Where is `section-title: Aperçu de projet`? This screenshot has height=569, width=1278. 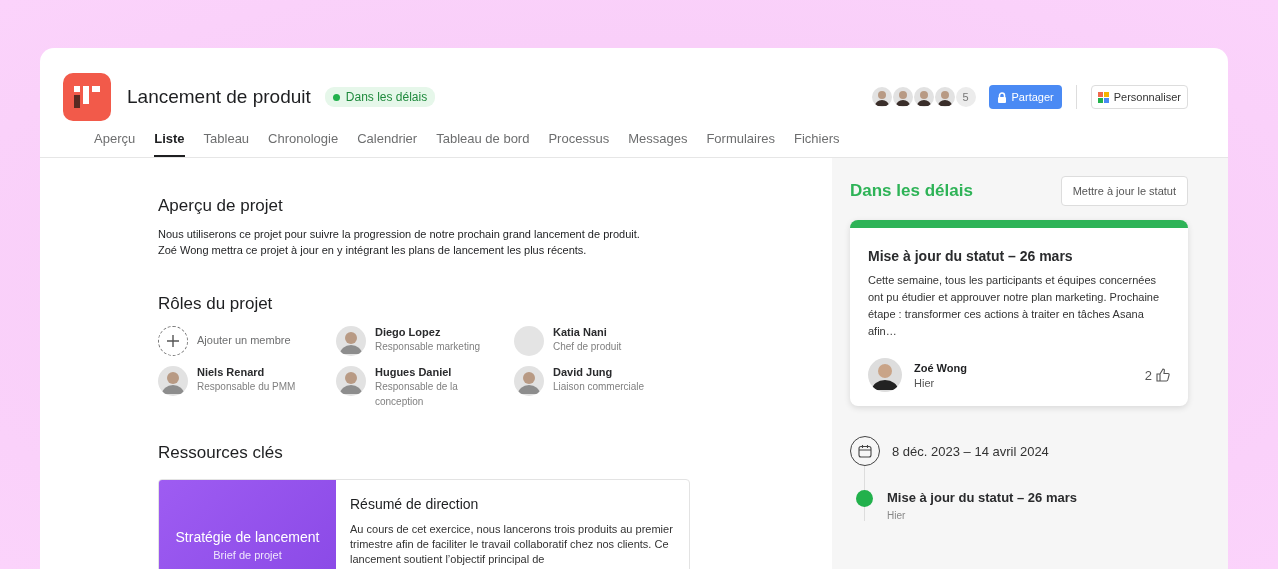
section-title: Aperçu de projet is located at coordinates (221, 206).